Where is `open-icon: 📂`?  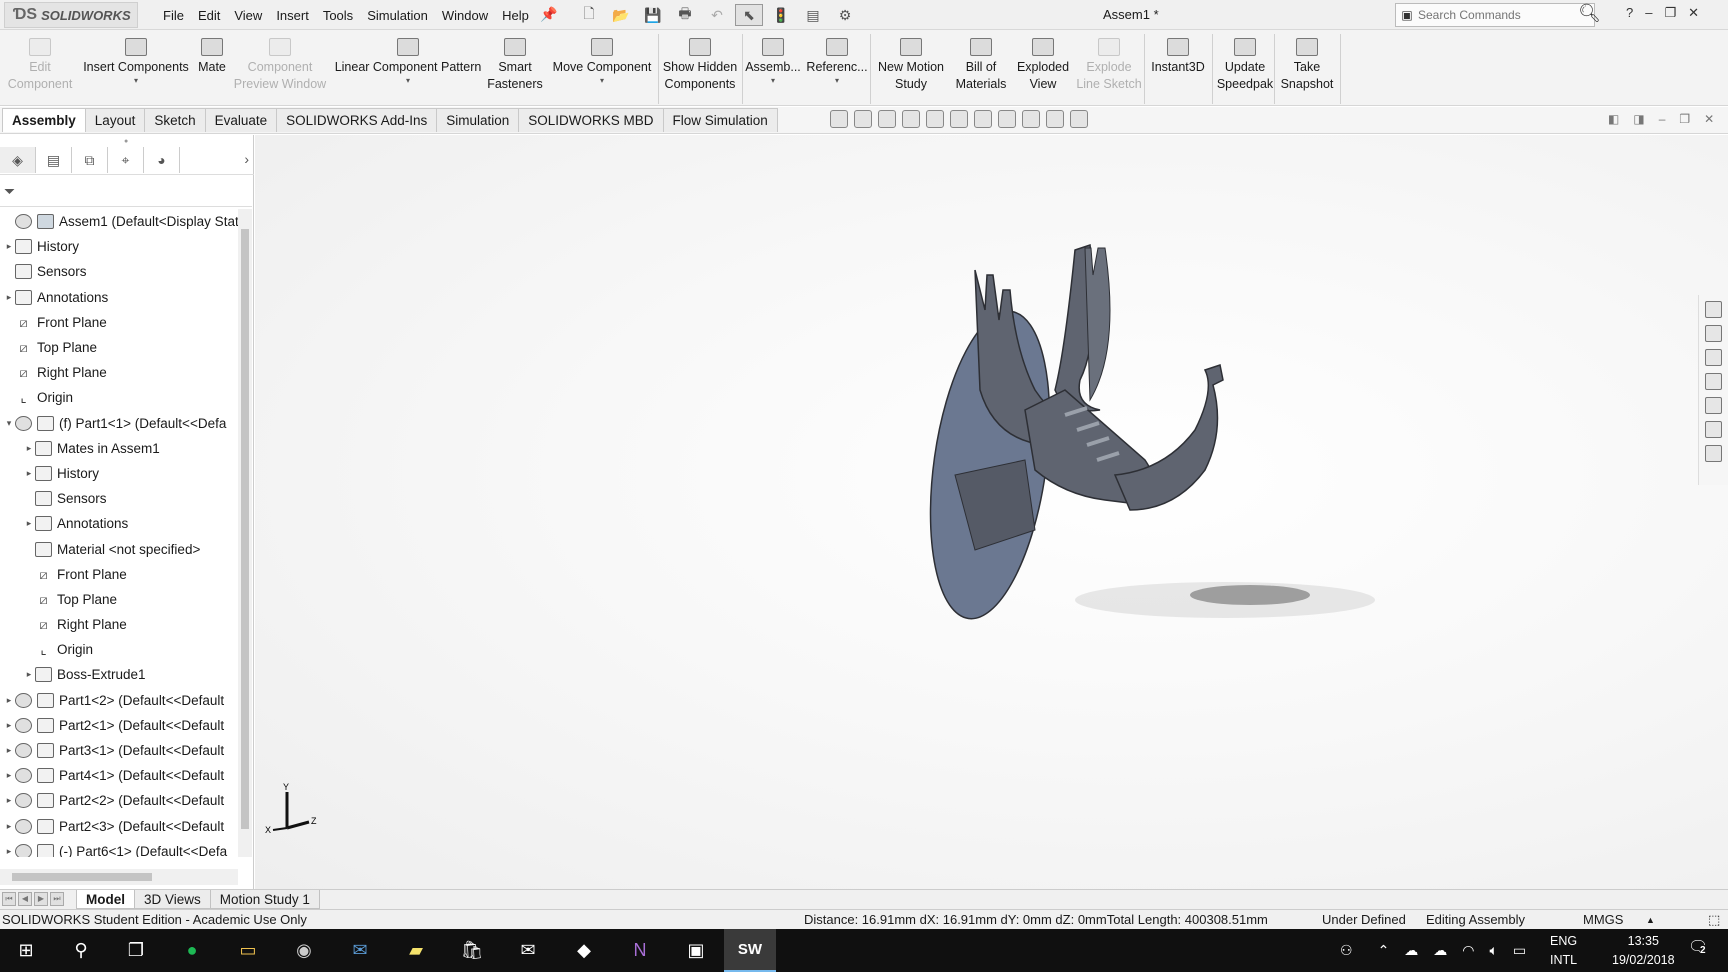 open-icon: 📂 is located at coordinates (621, 15).